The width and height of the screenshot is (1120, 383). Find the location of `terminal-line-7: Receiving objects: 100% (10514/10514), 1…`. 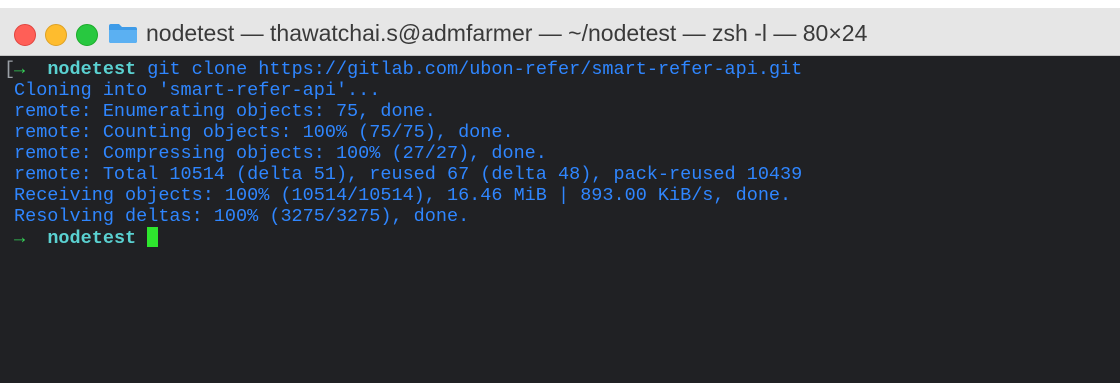

terminal-line-7: Receiving objects: 100% (10514/10514), 1… is located at coordinates (403, 195).